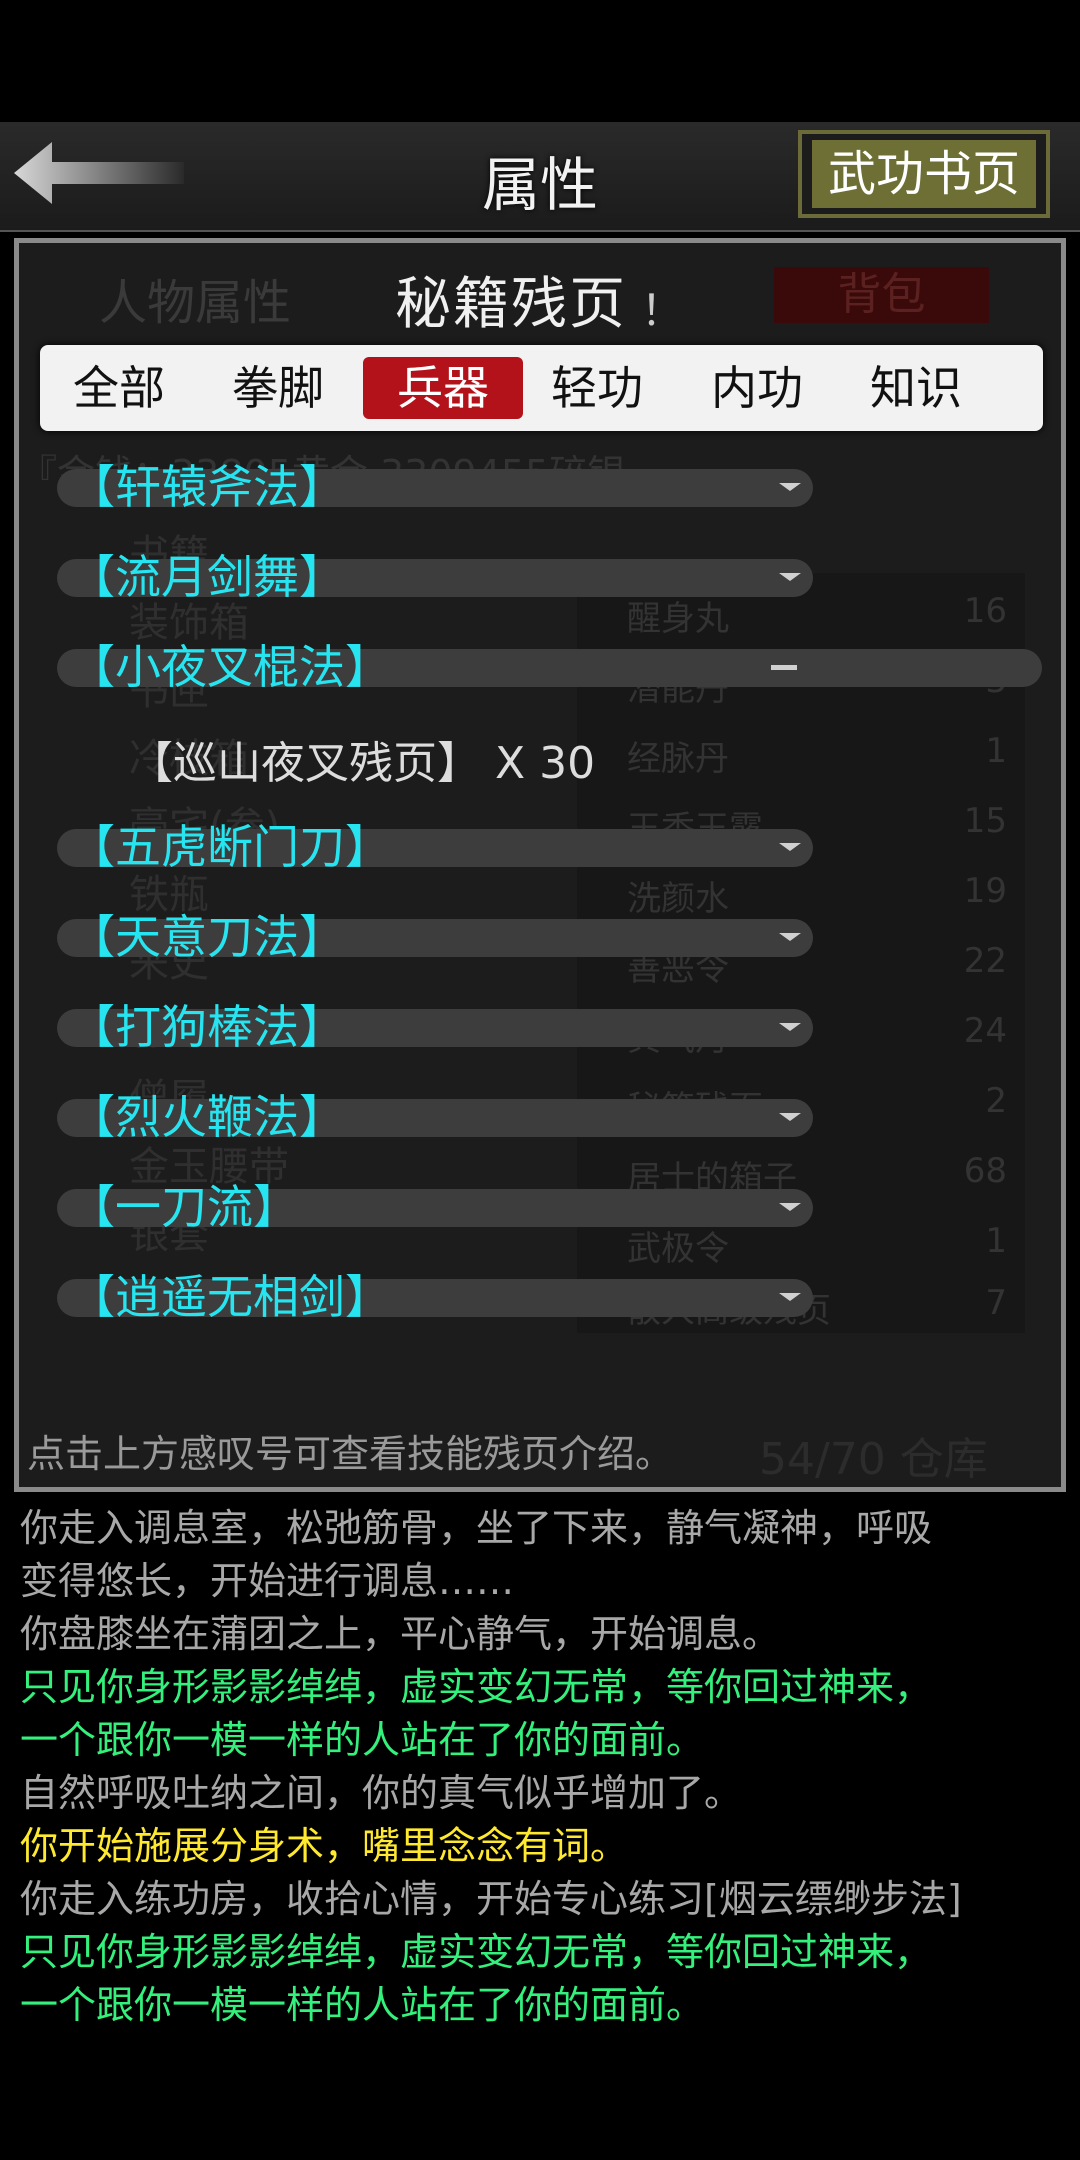 Image resolution: width=1080 pixels, height=2160 pixels. Describe the element at coordinates (230, 1297) in the screenshot. I see `skill-name: 【逍遥无相剑】` at that location.